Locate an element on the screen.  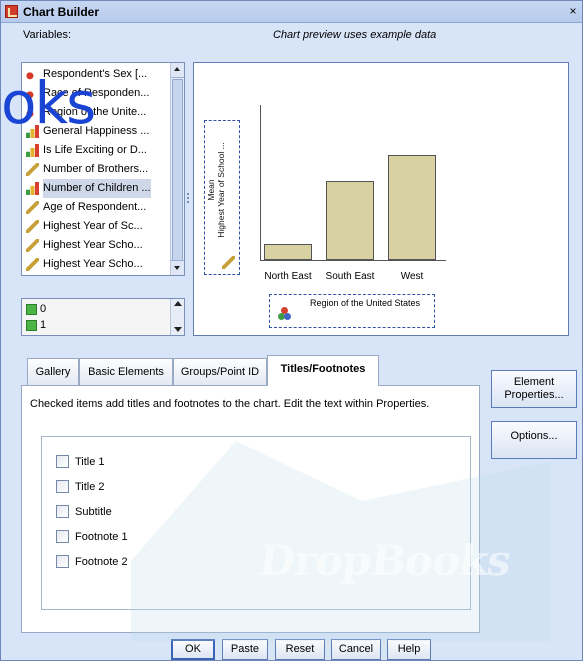
title-bar: Chart Builder × is located at coordinates (291, 12).